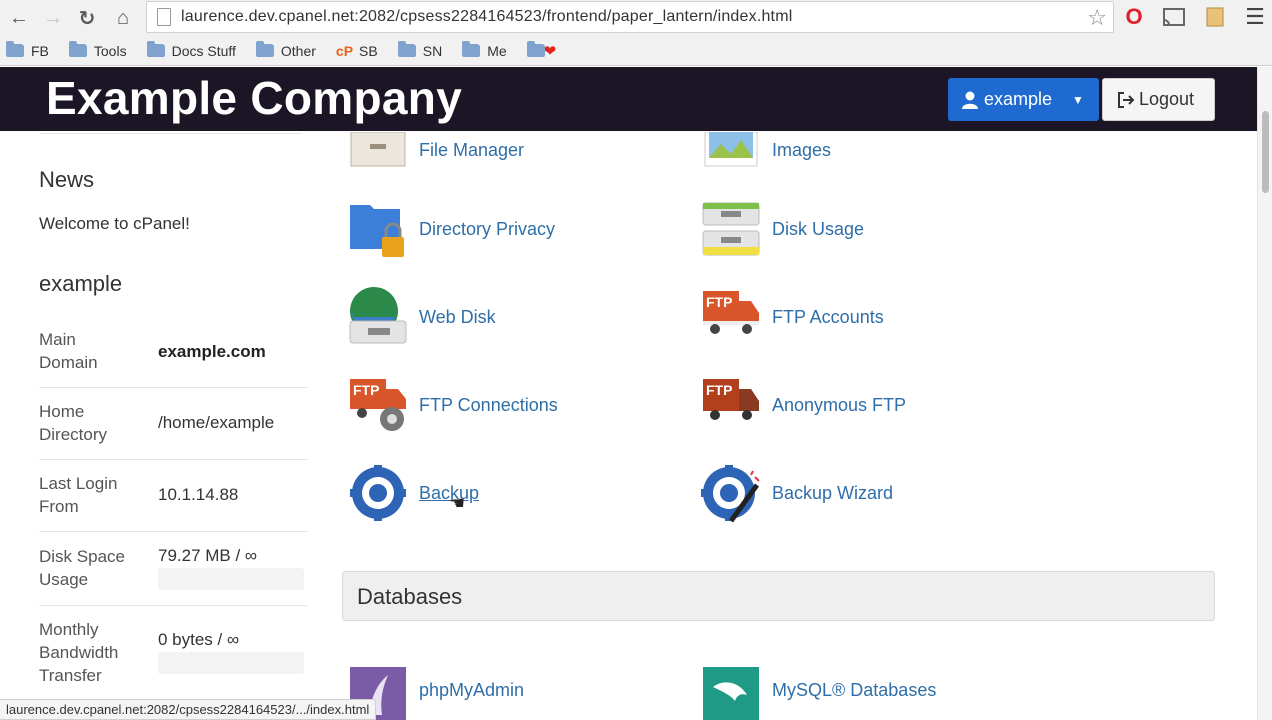  Describe the element at coordinates (68, 351) in the screenshot. I see `stat-label: Main Domain` at that location.